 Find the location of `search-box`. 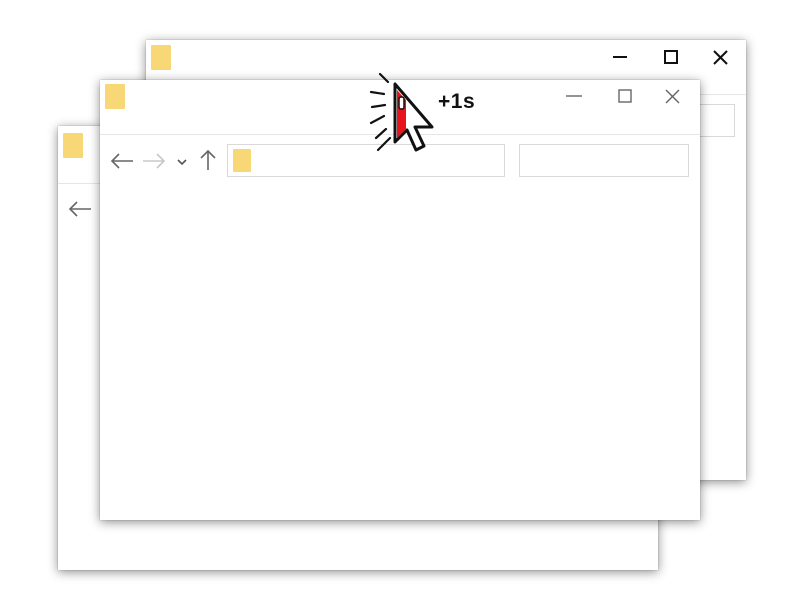

search-box is located at coordinates (604, 160).